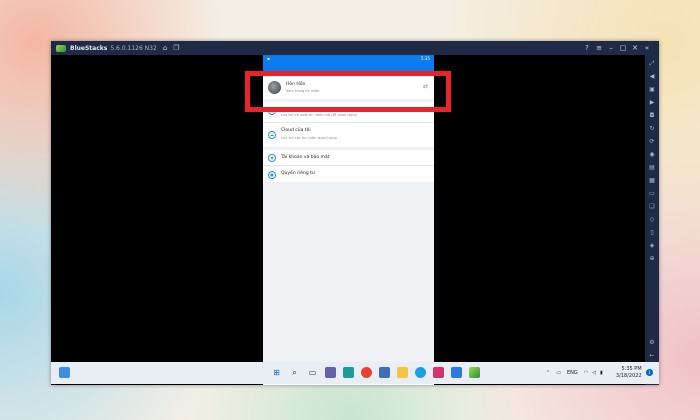 This screenshot has height=420, width=700. I want to click on settings-row-privacy: ● Quyền riêng tư, so click(348, 174).